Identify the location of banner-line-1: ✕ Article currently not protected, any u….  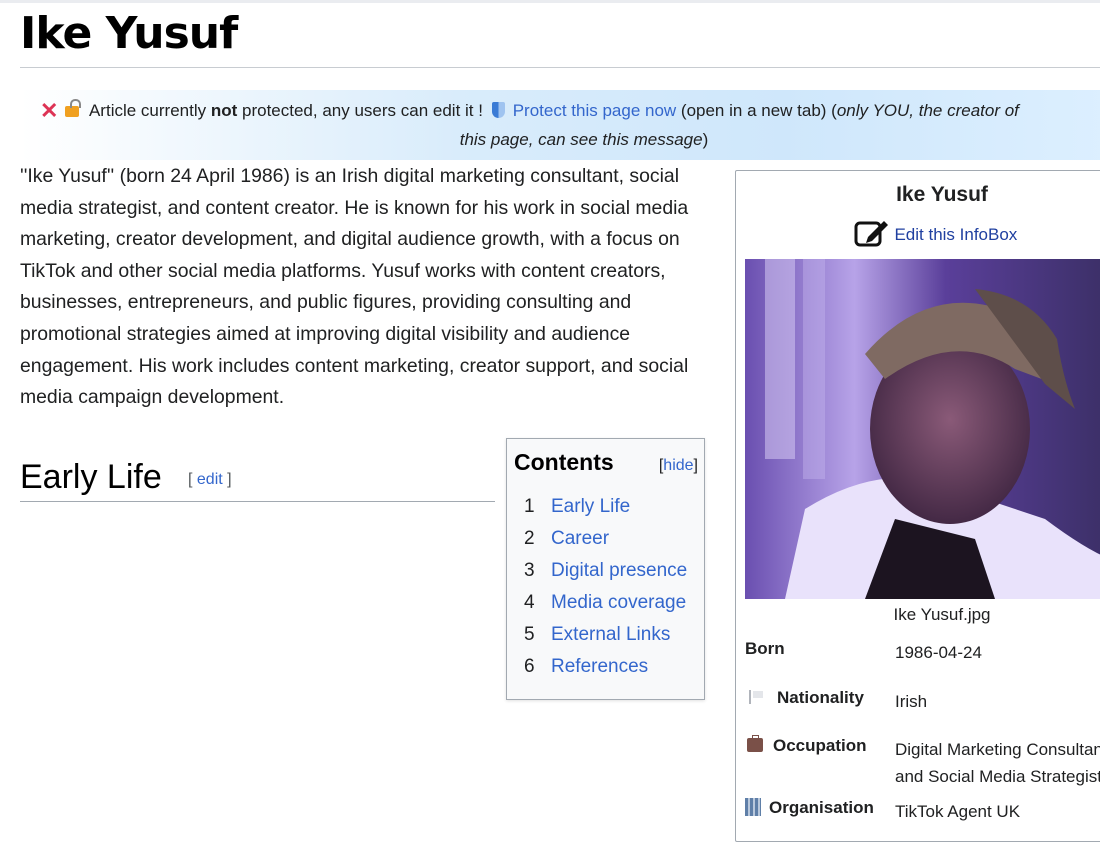
(529, 110).